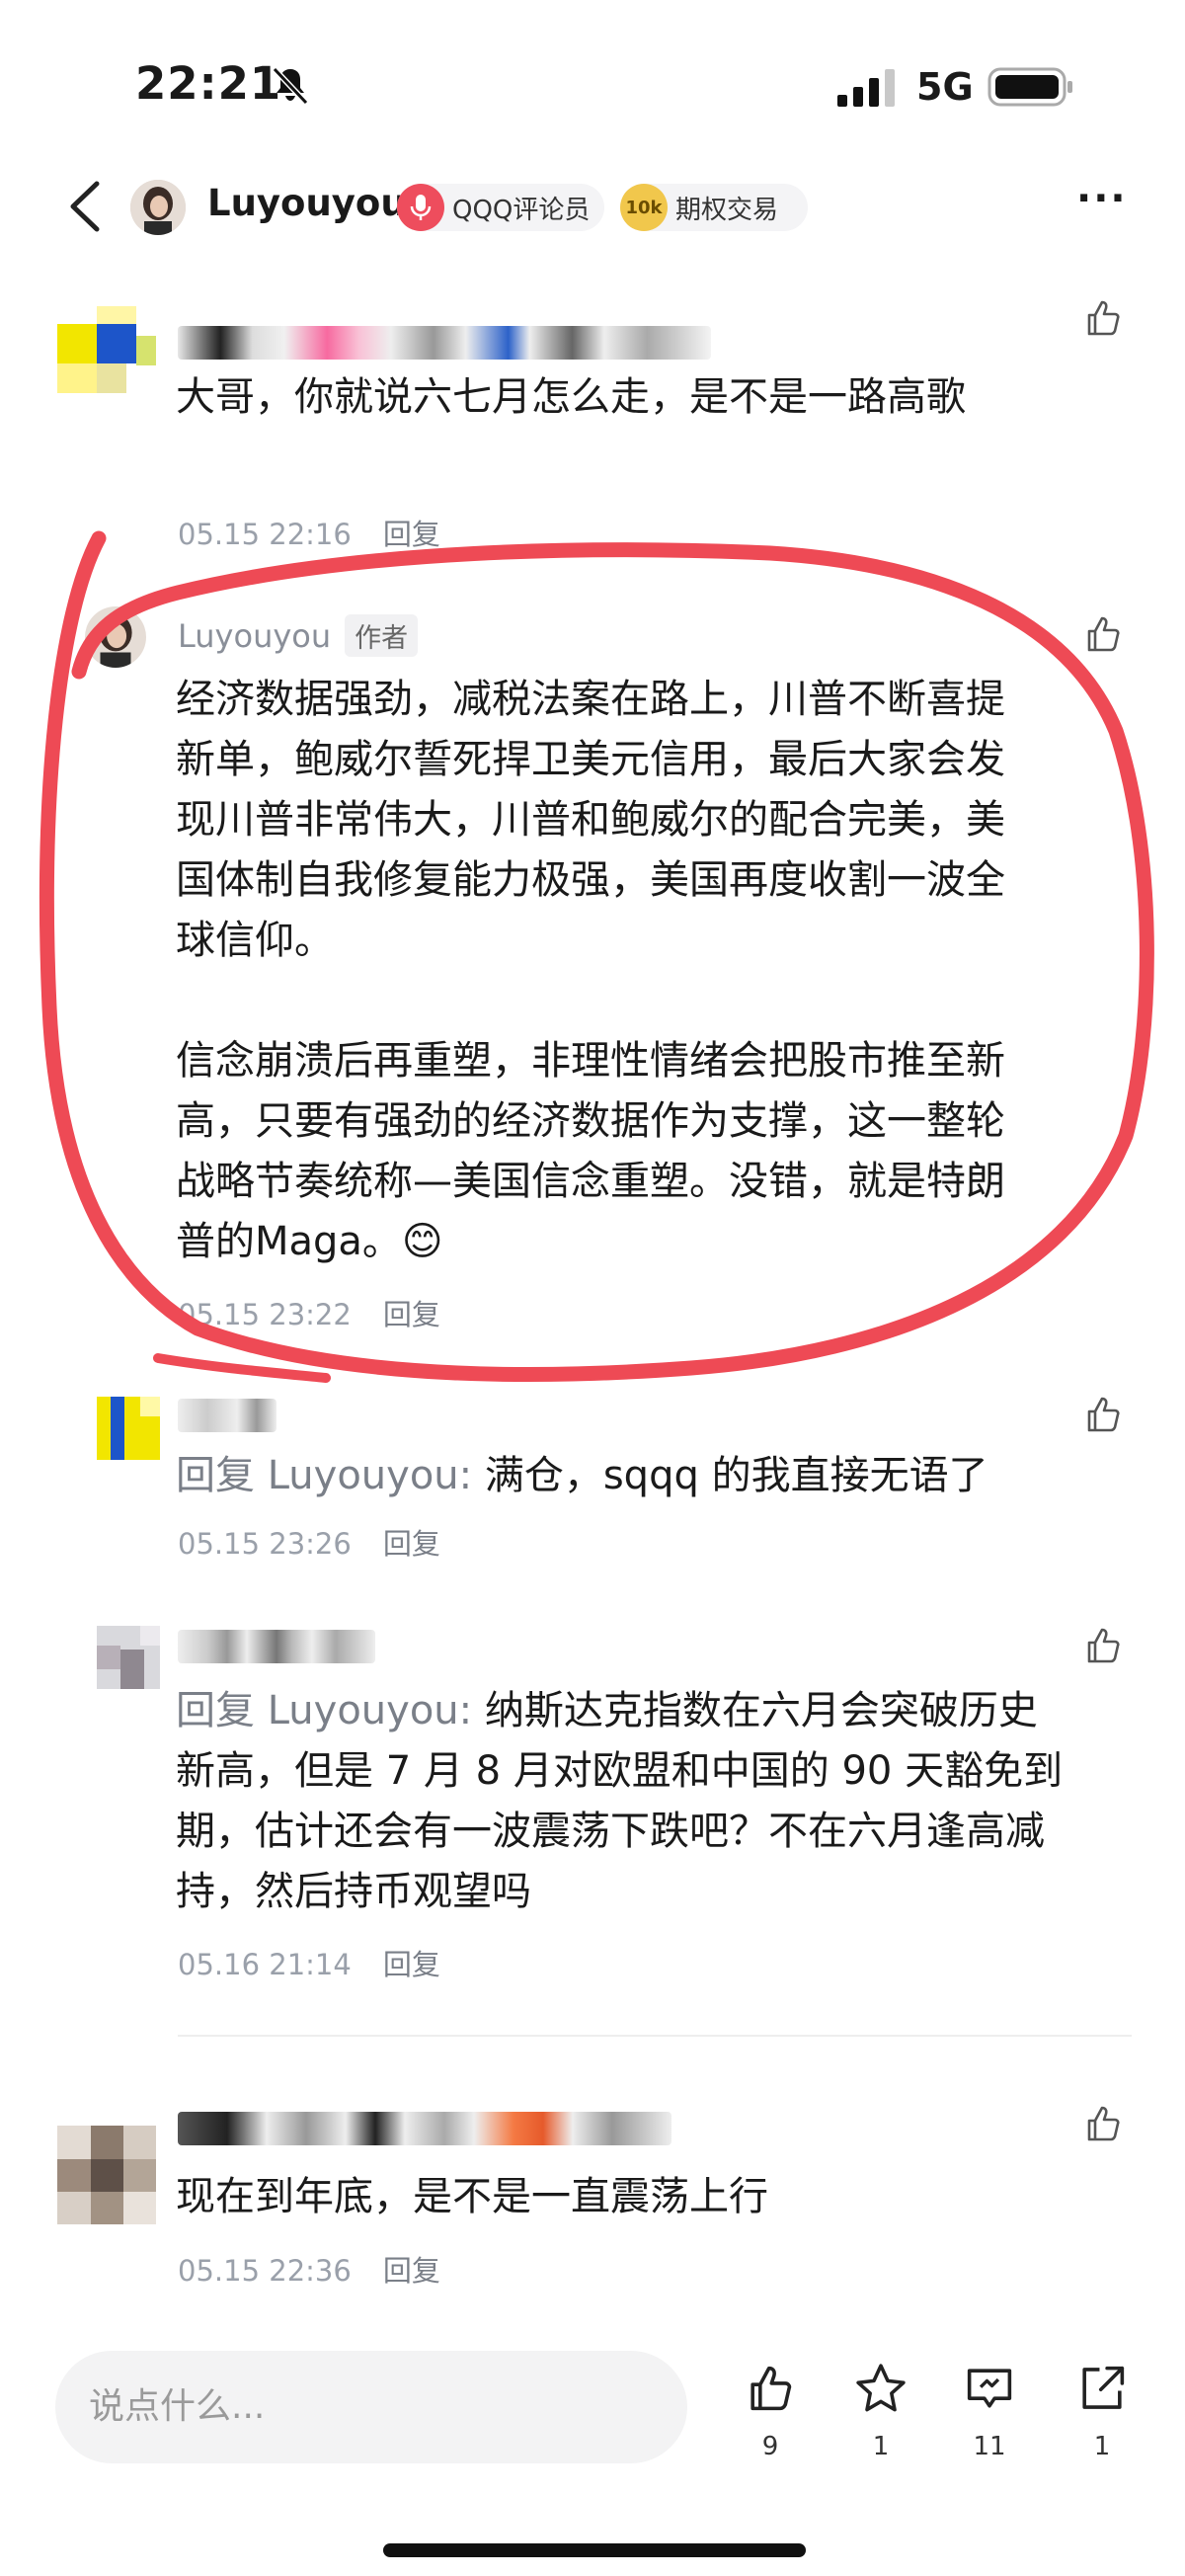 This screenshot has width=1185, height=2576. Describe the element at coordinates (990, 2411) in the screenshot. I see `comment-action: 11` at that location.